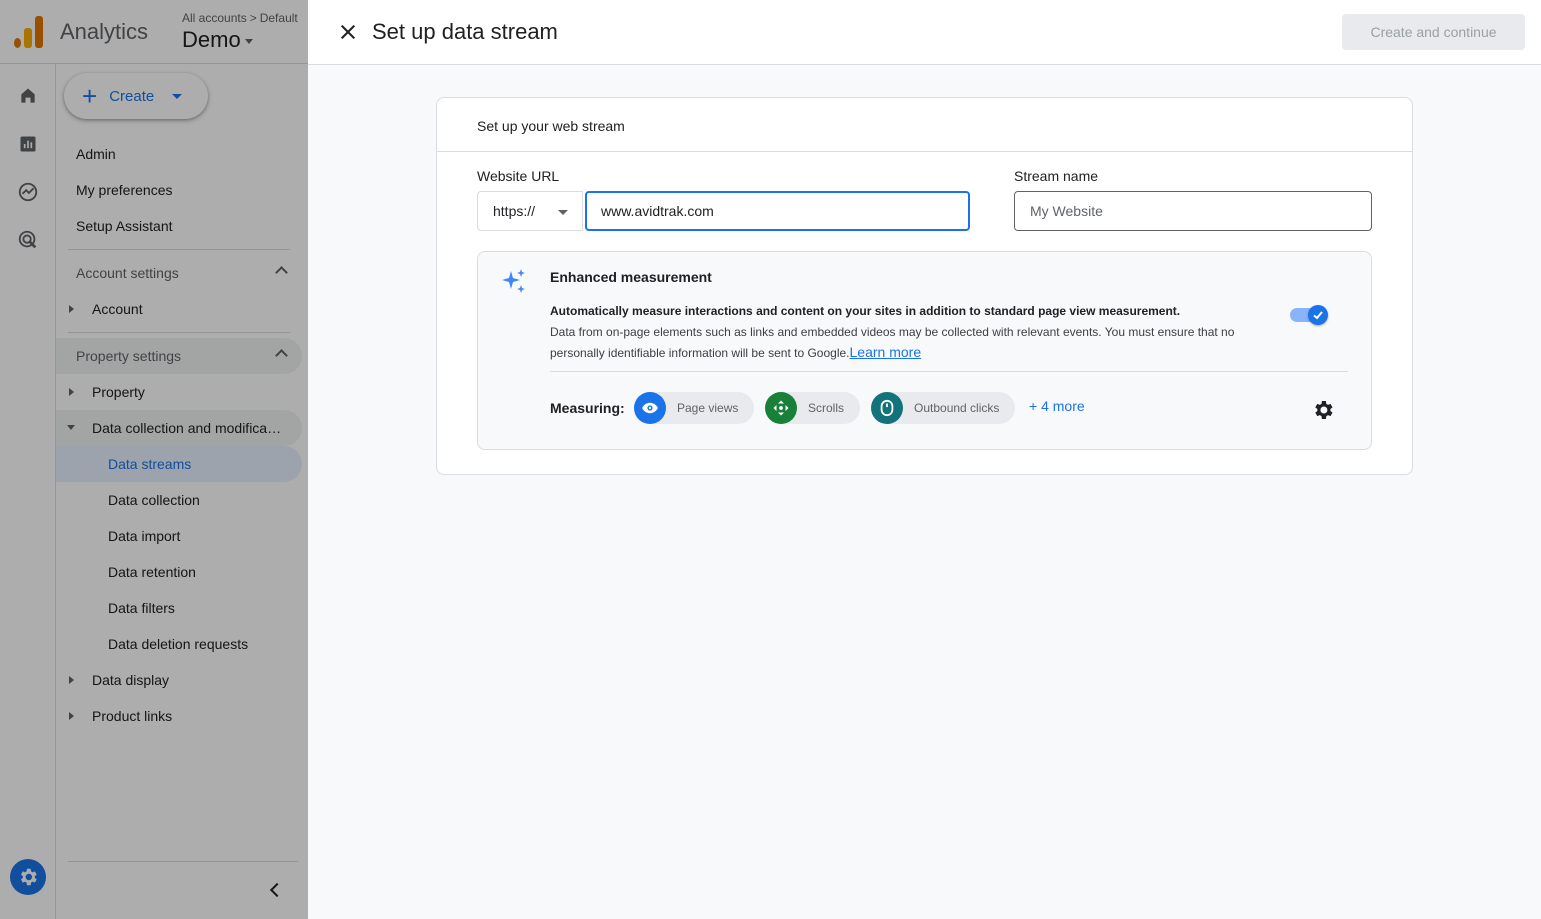  Describe the element at coordinates (650, 408) in the screenshot. I see `eye-icon` at that location.